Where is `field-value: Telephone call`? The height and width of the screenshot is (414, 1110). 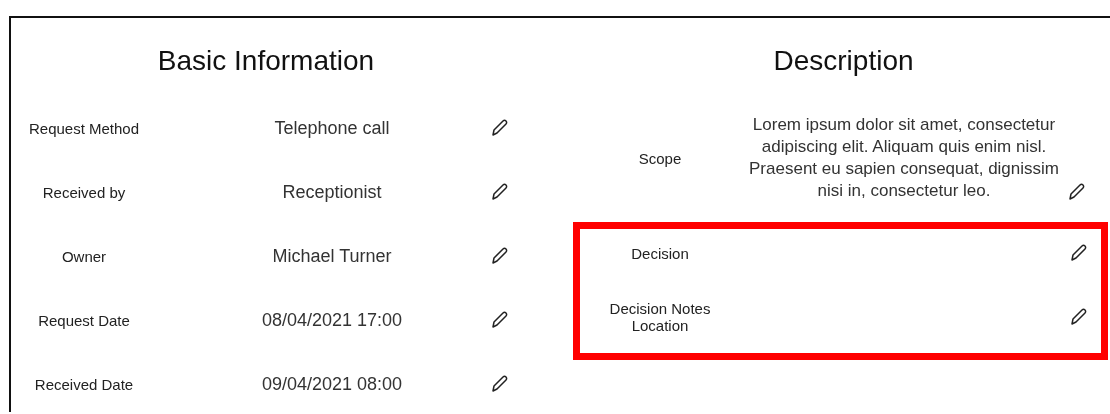
field-value: Telephone call is located at coordinates (332, 128).